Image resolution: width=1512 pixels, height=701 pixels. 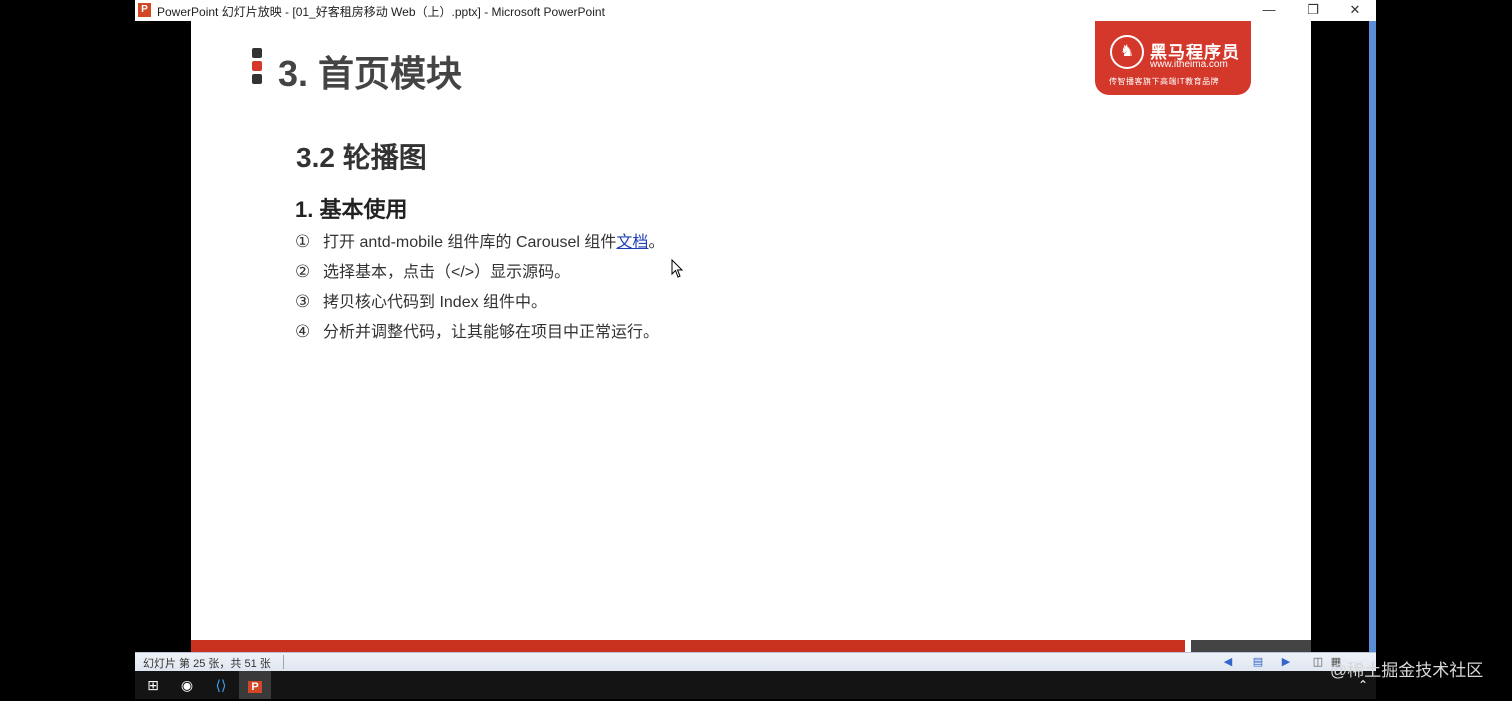 I want to click on section-title: 3.2 轮播图, so click(x=361, y=157).